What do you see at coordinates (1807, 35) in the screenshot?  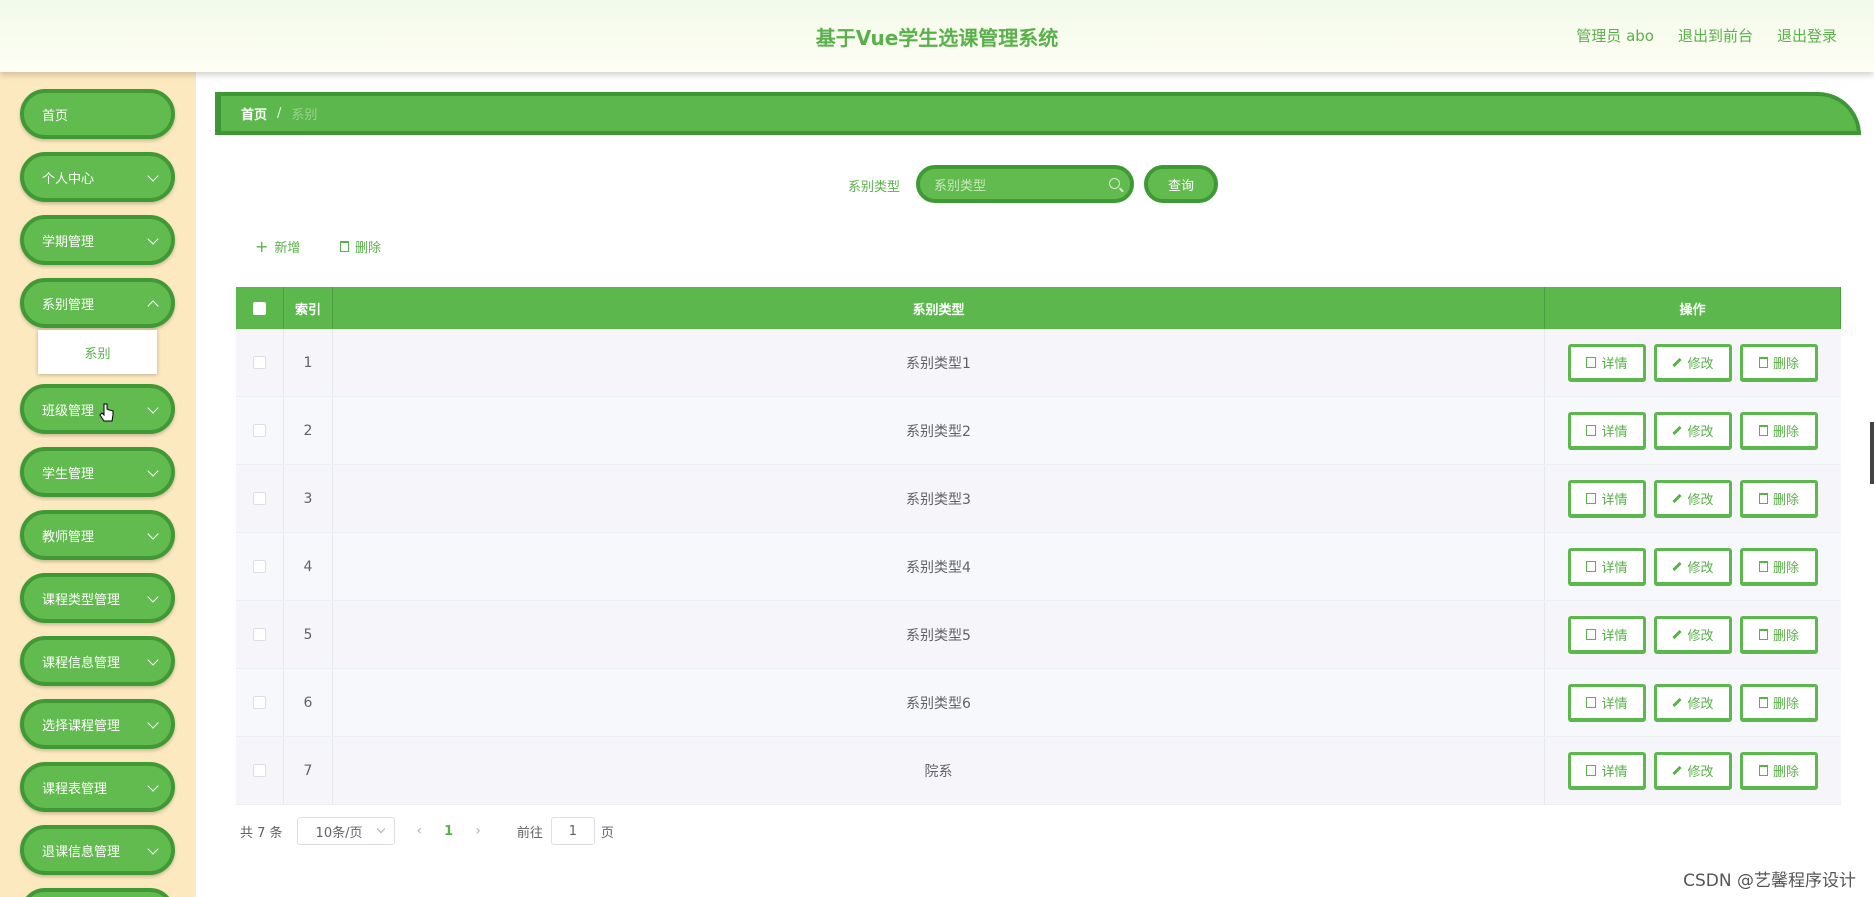 I see `logout-link: 退出登录` at bounding box center [1807, 35].